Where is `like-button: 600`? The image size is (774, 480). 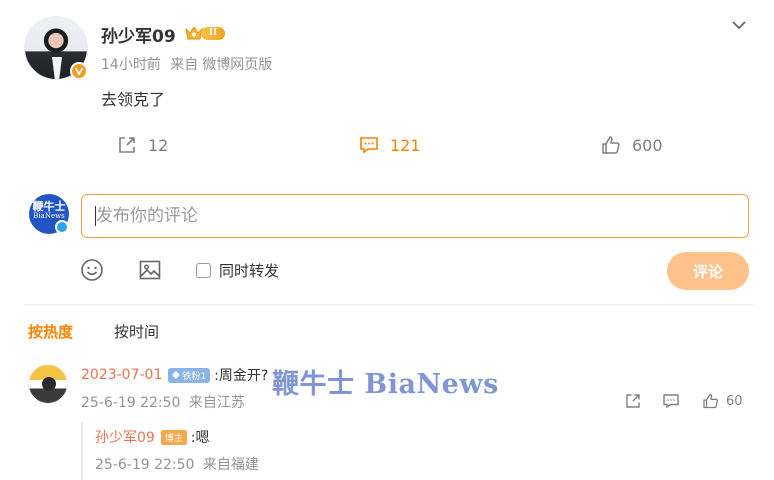
like-button: 600 is located at coordinates (631, 145).